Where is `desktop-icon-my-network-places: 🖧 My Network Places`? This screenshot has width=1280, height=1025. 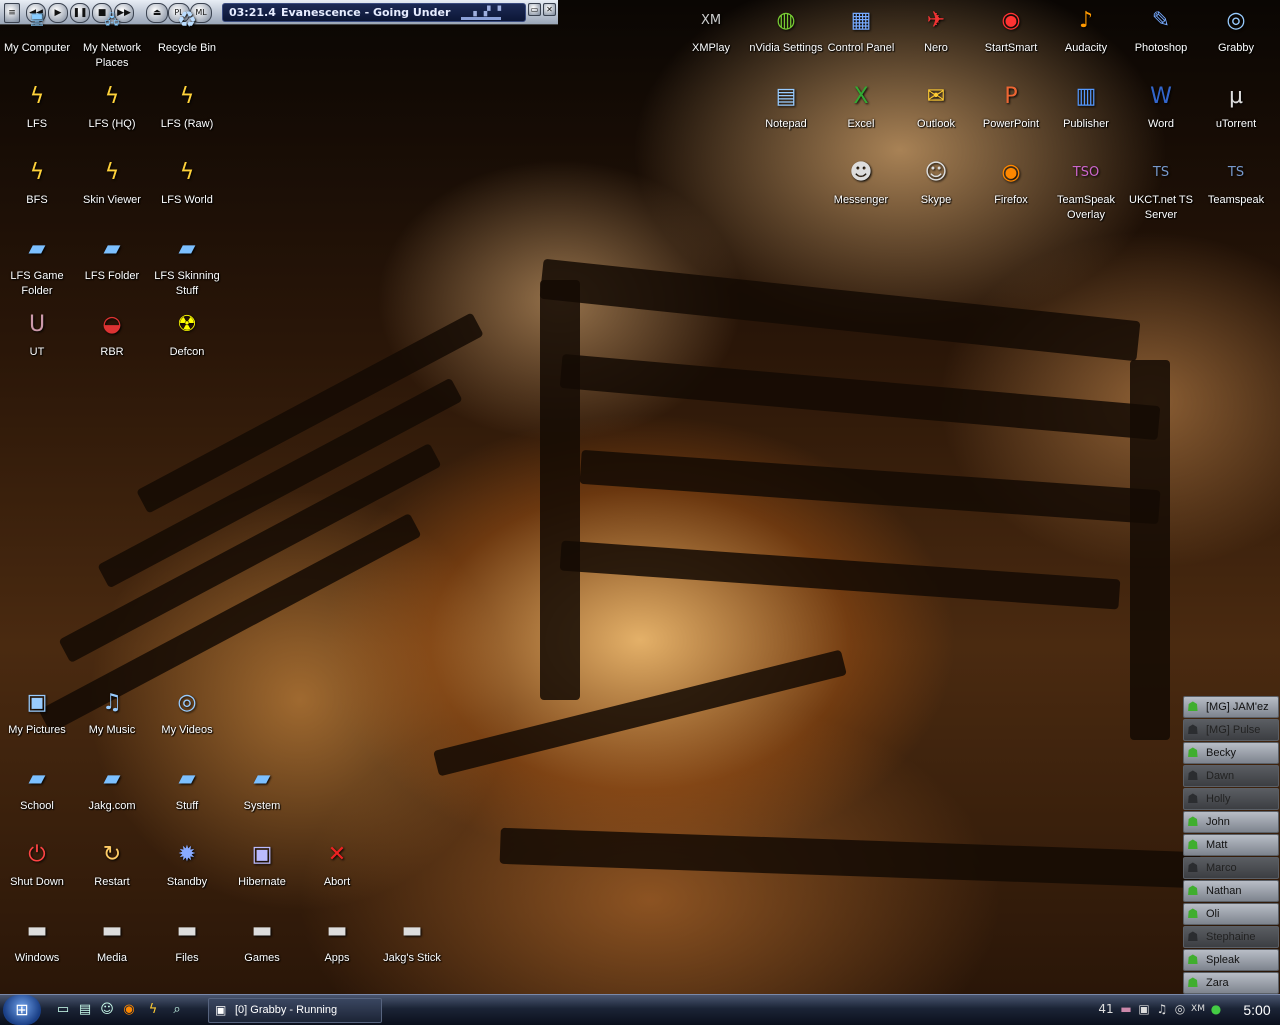
desktop-icon-my-network-places: 🖧 My Network Places is located at coordinates (112, 37).